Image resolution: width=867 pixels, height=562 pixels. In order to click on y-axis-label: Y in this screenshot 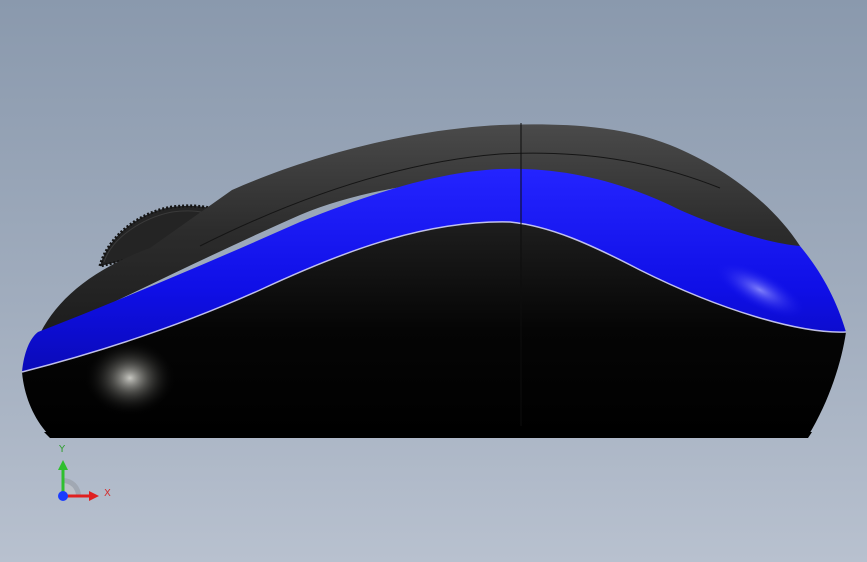, I will do `click(62, 449)`.